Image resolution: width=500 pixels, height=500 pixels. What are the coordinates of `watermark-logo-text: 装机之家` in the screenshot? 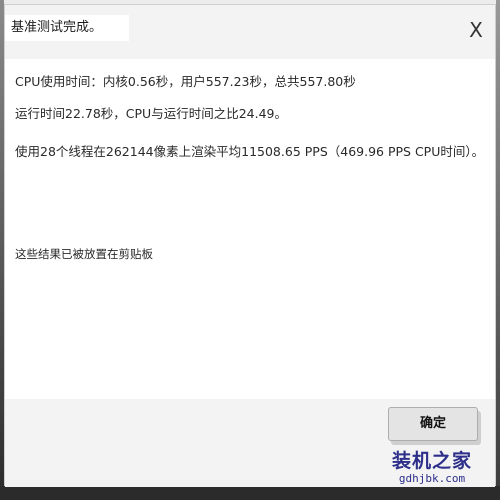 It's located at (431, 461).